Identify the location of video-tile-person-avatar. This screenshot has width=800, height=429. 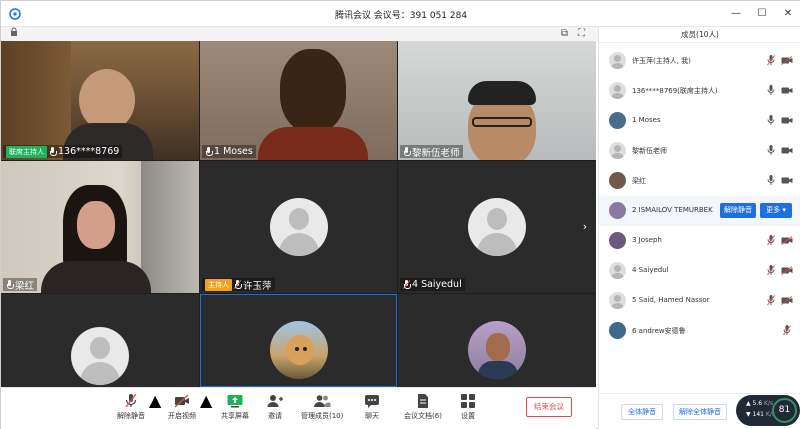
(497, 340).